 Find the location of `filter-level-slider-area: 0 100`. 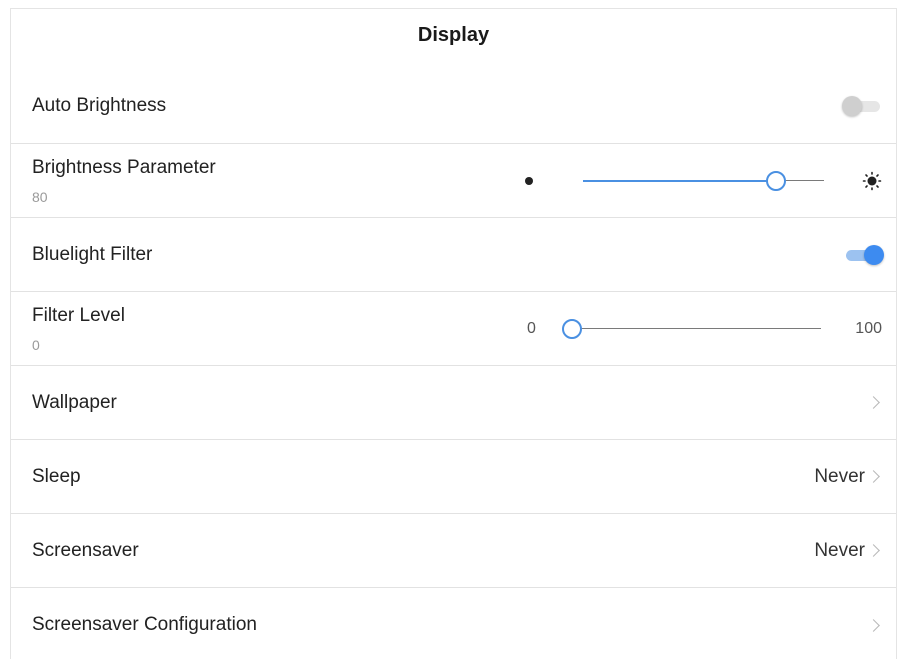

filter-level-slider-area: 0 100 is located at coordinates (694, 328).